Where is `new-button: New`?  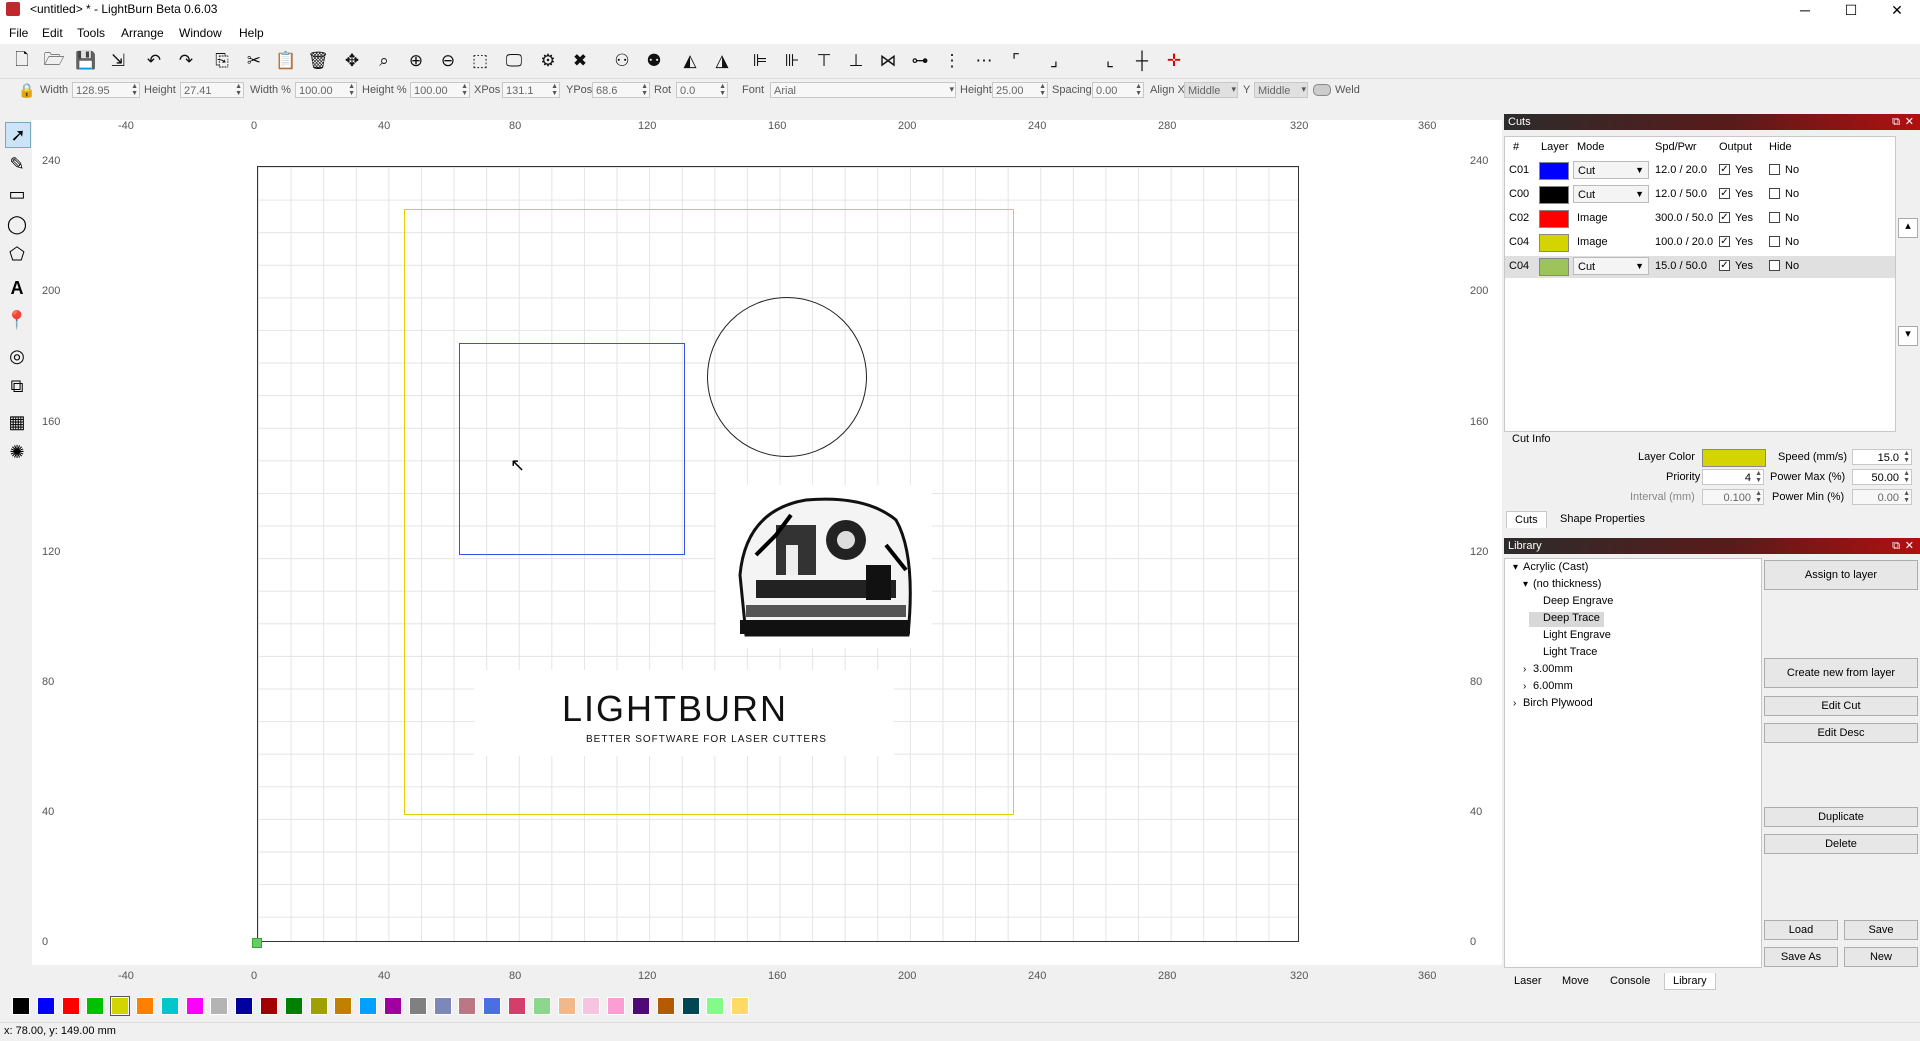 new-button: New is located at coordinates (1881, 957).